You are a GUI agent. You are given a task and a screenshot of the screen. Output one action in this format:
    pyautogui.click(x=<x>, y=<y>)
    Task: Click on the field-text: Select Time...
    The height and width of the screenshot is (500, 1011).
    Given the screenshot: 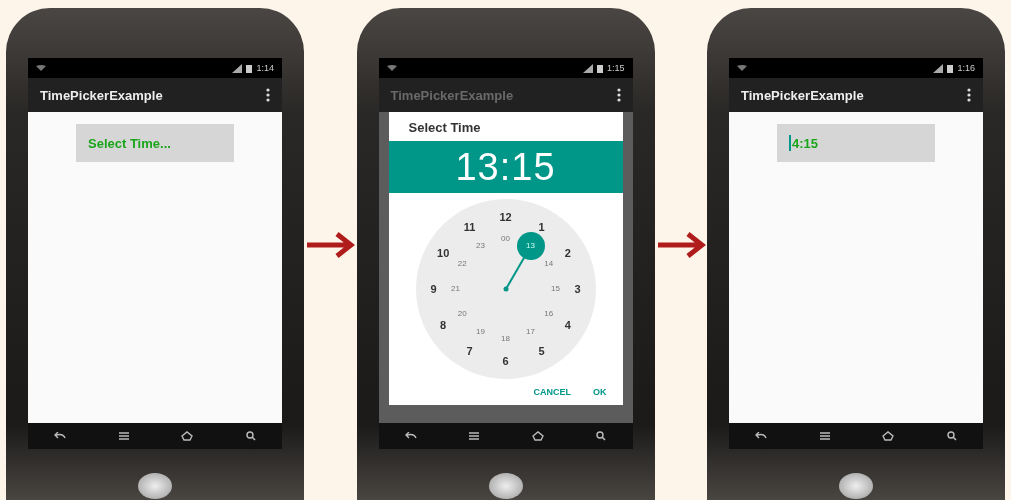 What is the action you would take?
    pyautogui.click(x=129, y=143)
    